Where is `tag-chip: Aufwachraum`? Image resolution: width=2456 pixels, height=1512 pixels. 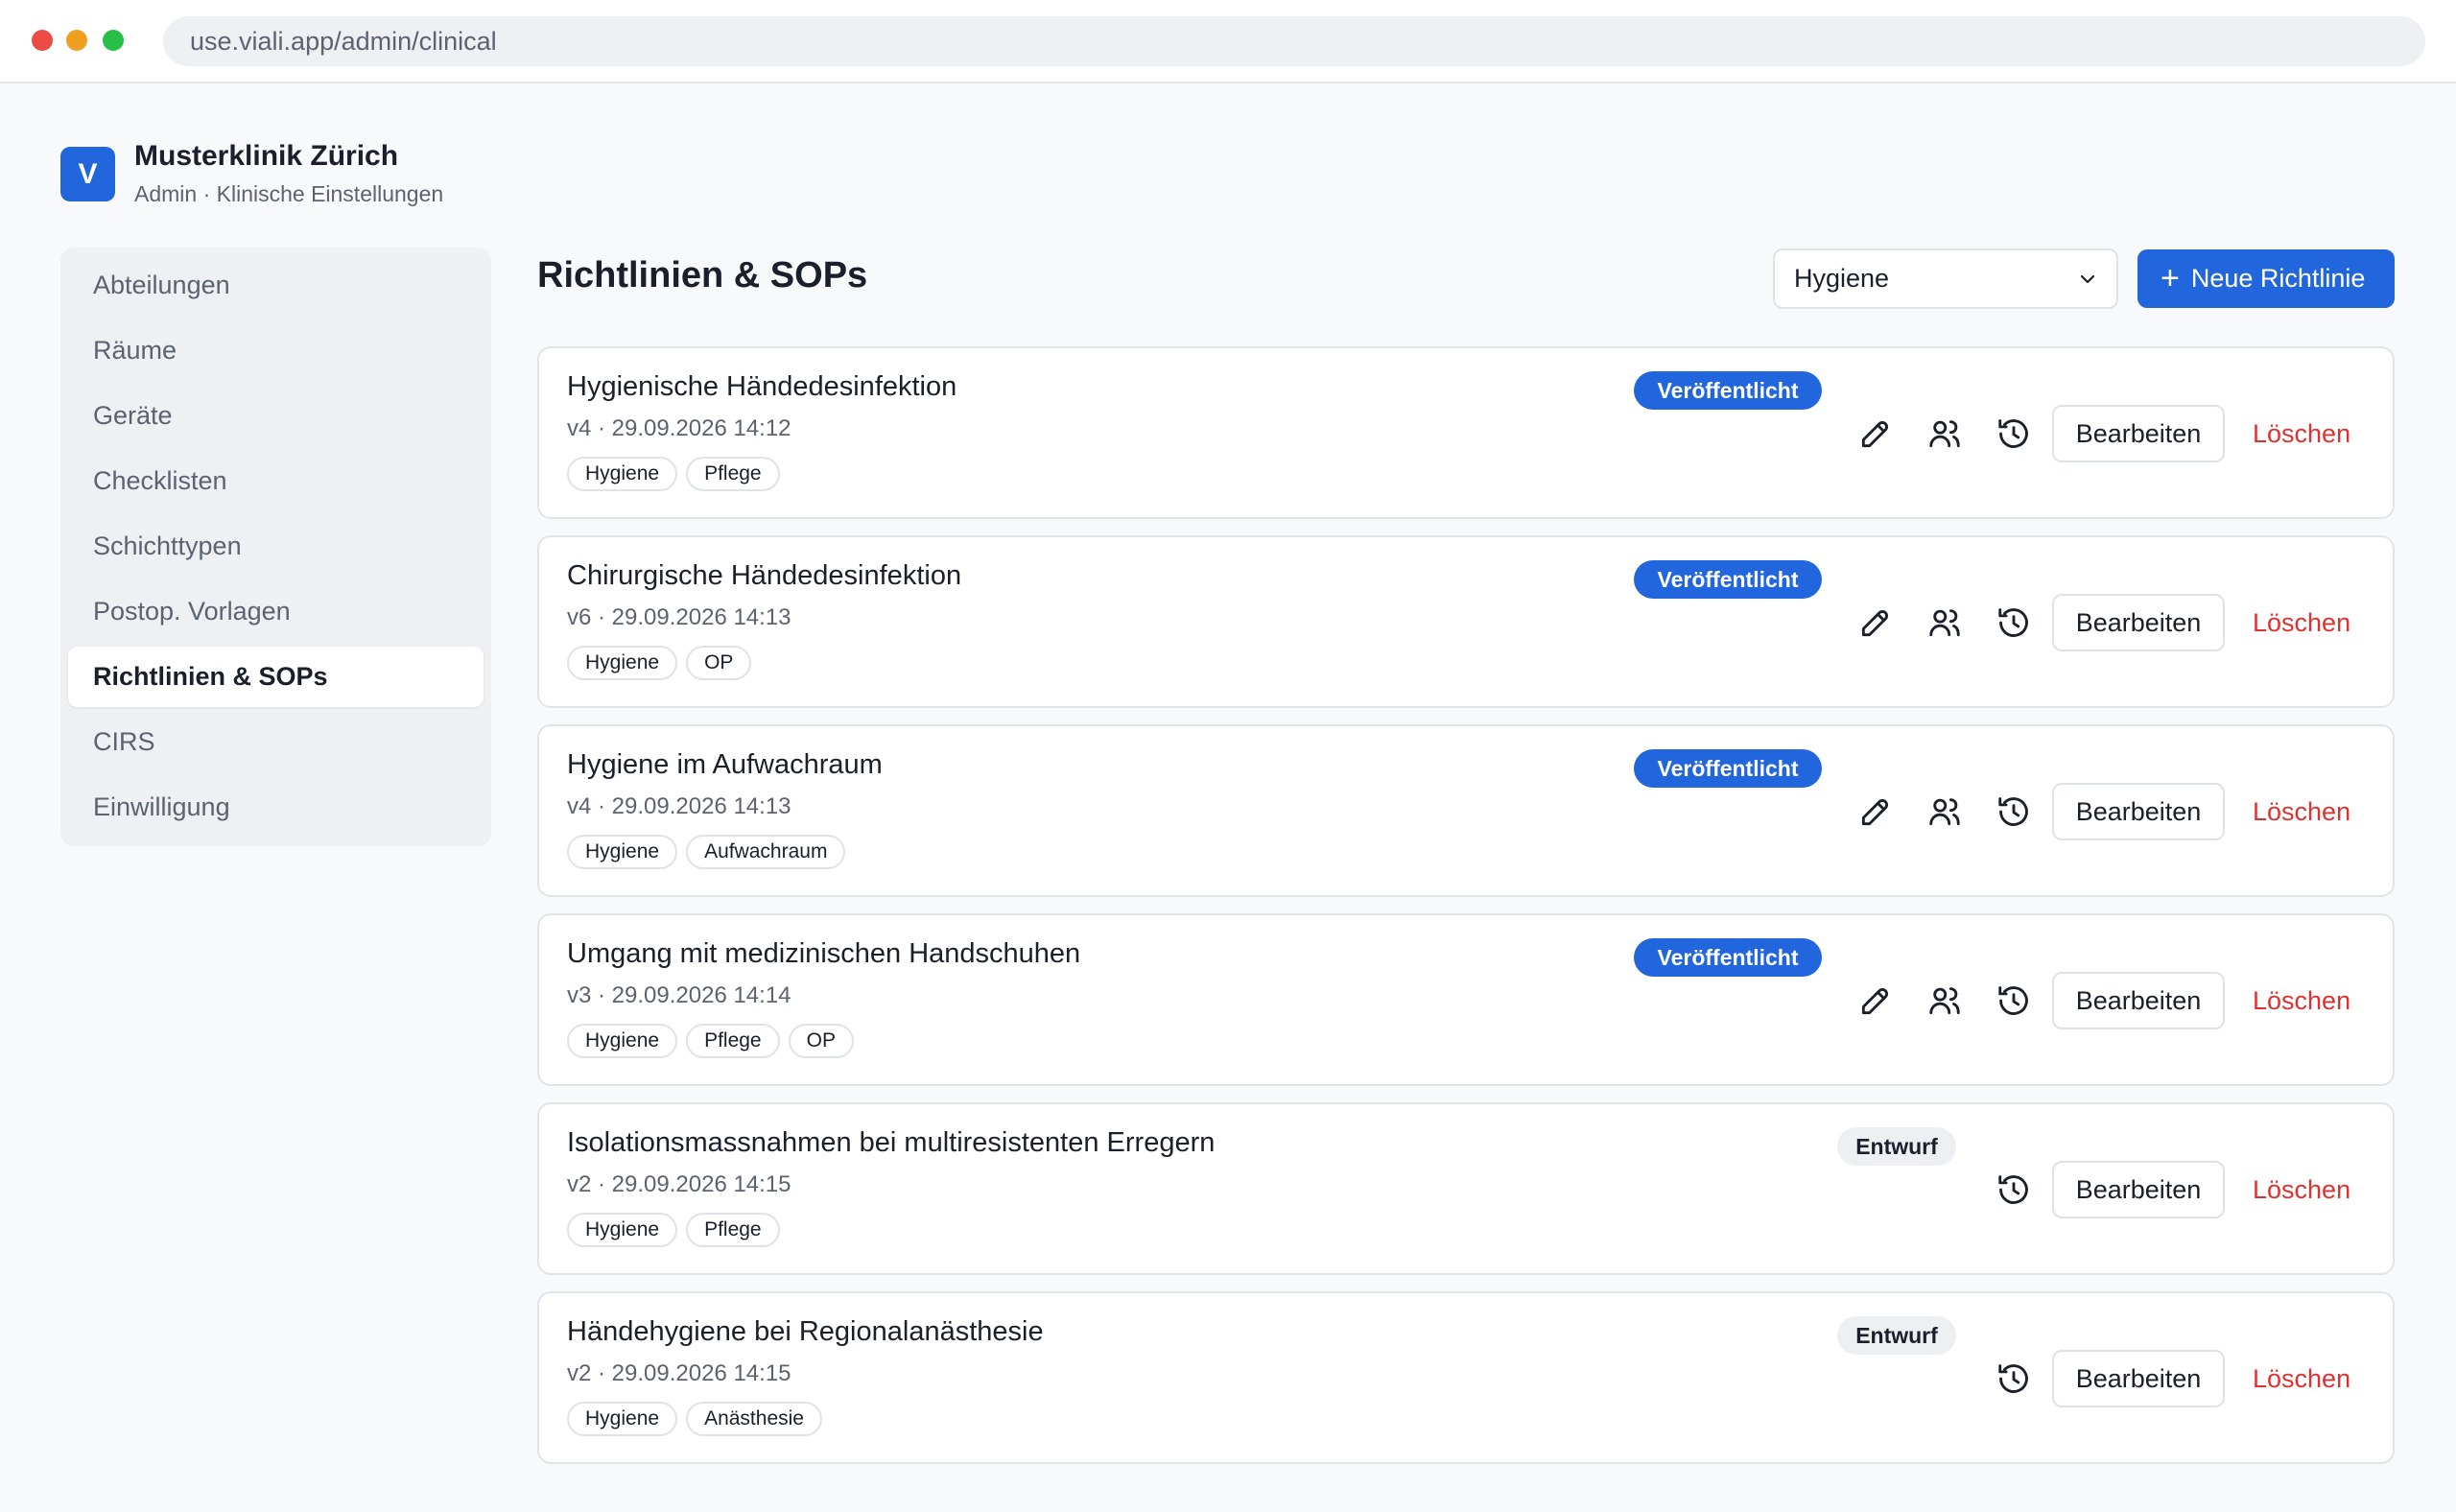
tag-chip: Aufwachraum is located at coordinates (766, 852).